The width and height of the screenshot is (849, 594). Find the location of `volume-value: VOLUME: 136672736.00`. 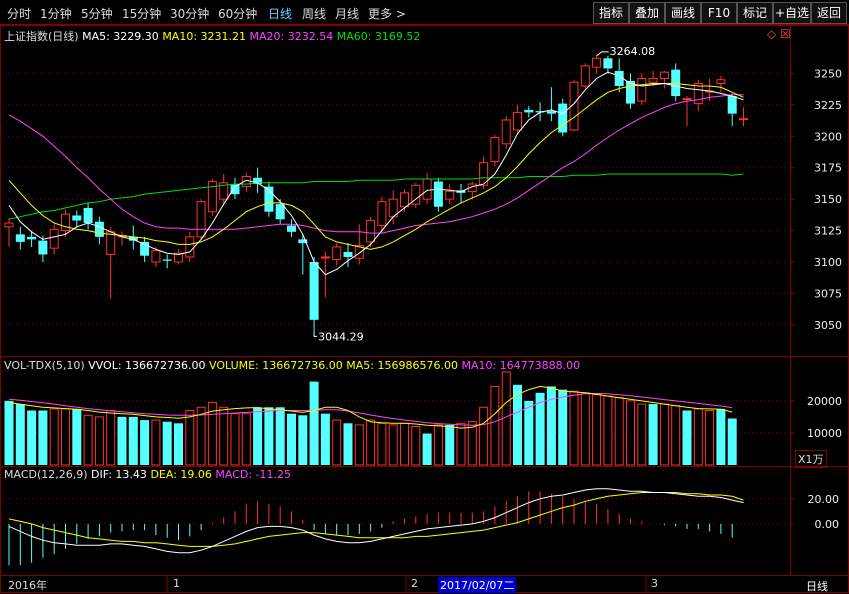

volume-value: VOLUME: 136672736.00 is located at coordinates (276, 365).